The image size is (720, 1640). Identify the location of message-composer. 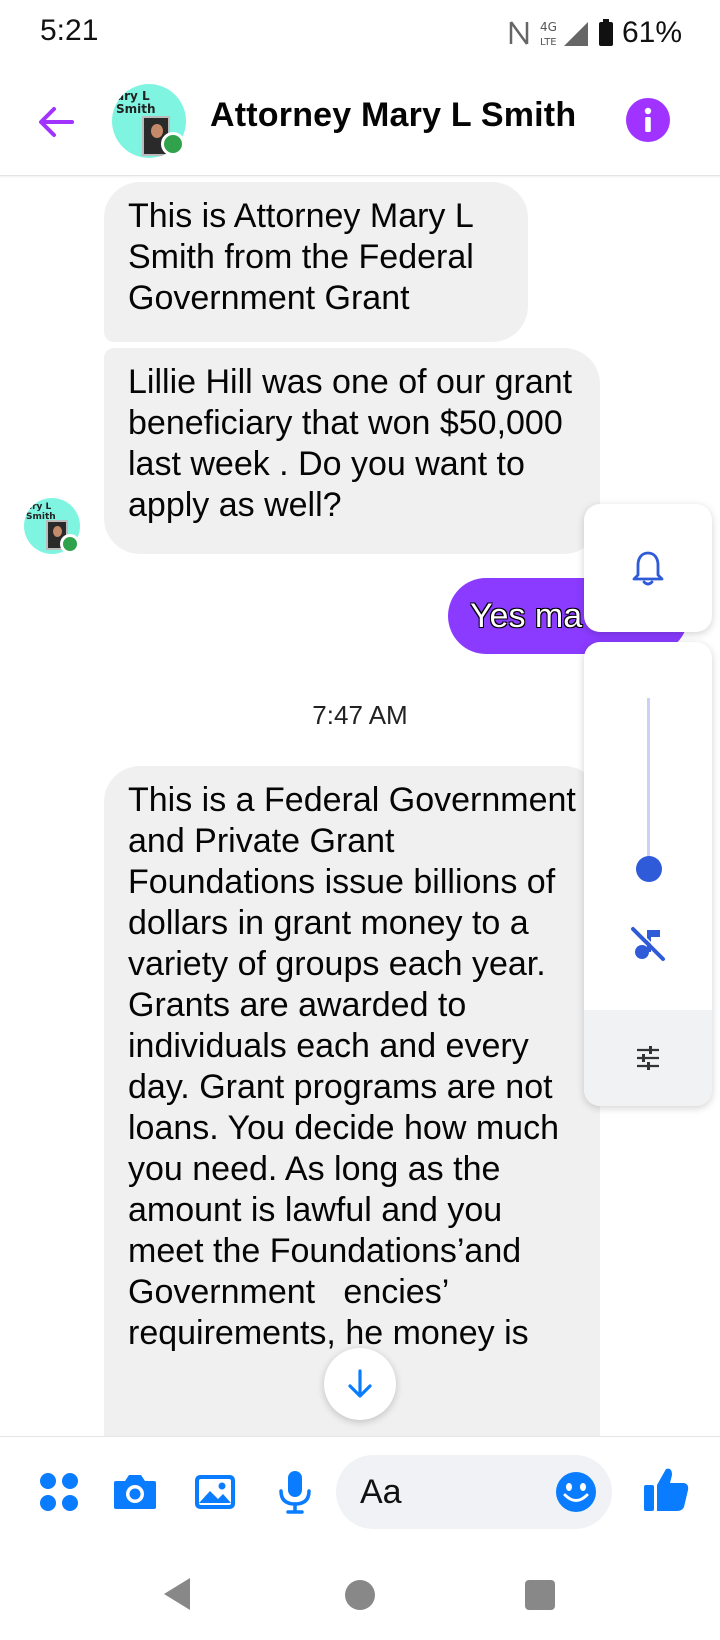
(360, 1493).